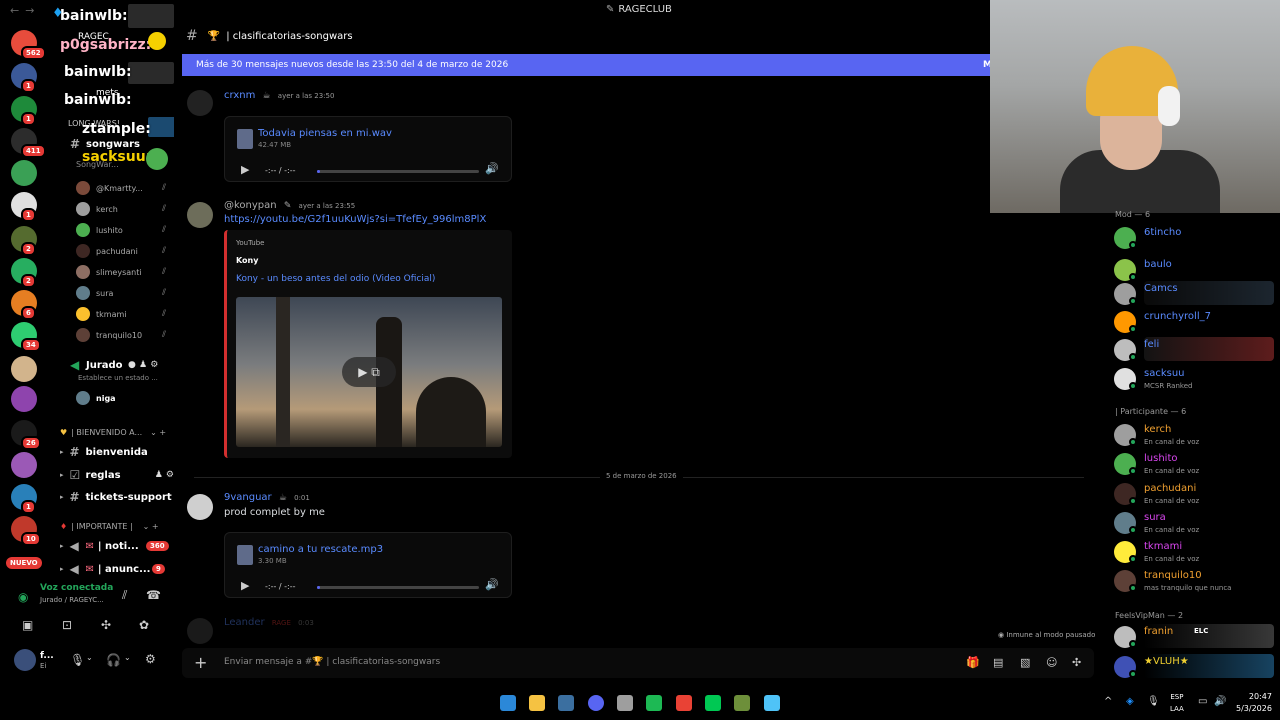  Describe the element at coordinates (244, 622) in the screenshot. I see `author-name: Leander` at that location.